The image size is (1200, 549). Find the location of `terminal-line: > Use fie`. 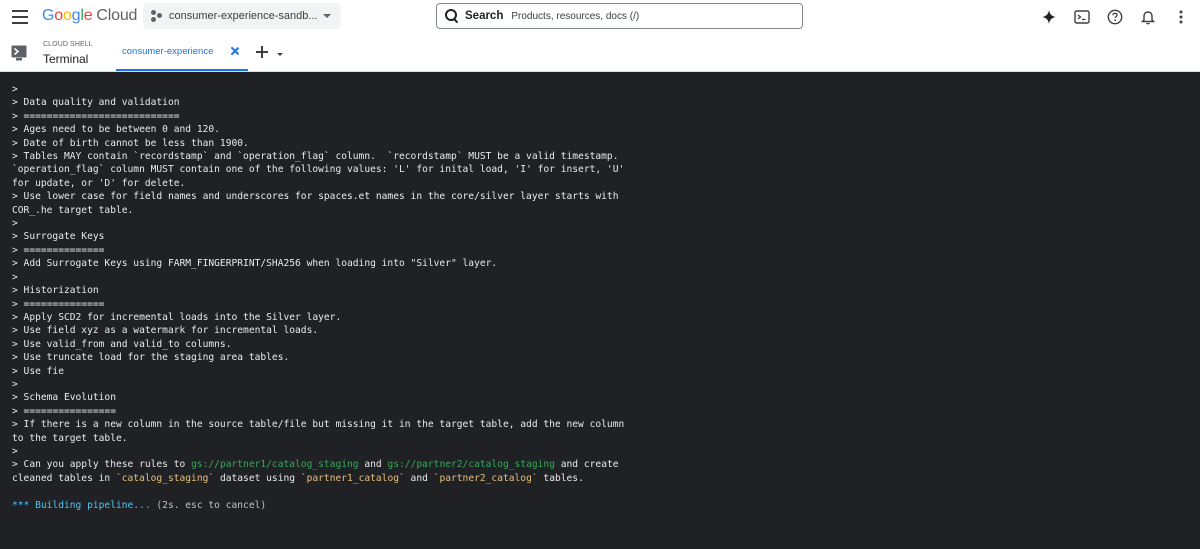

terminal-line: > Use fie is located at coordinates (38, 371).